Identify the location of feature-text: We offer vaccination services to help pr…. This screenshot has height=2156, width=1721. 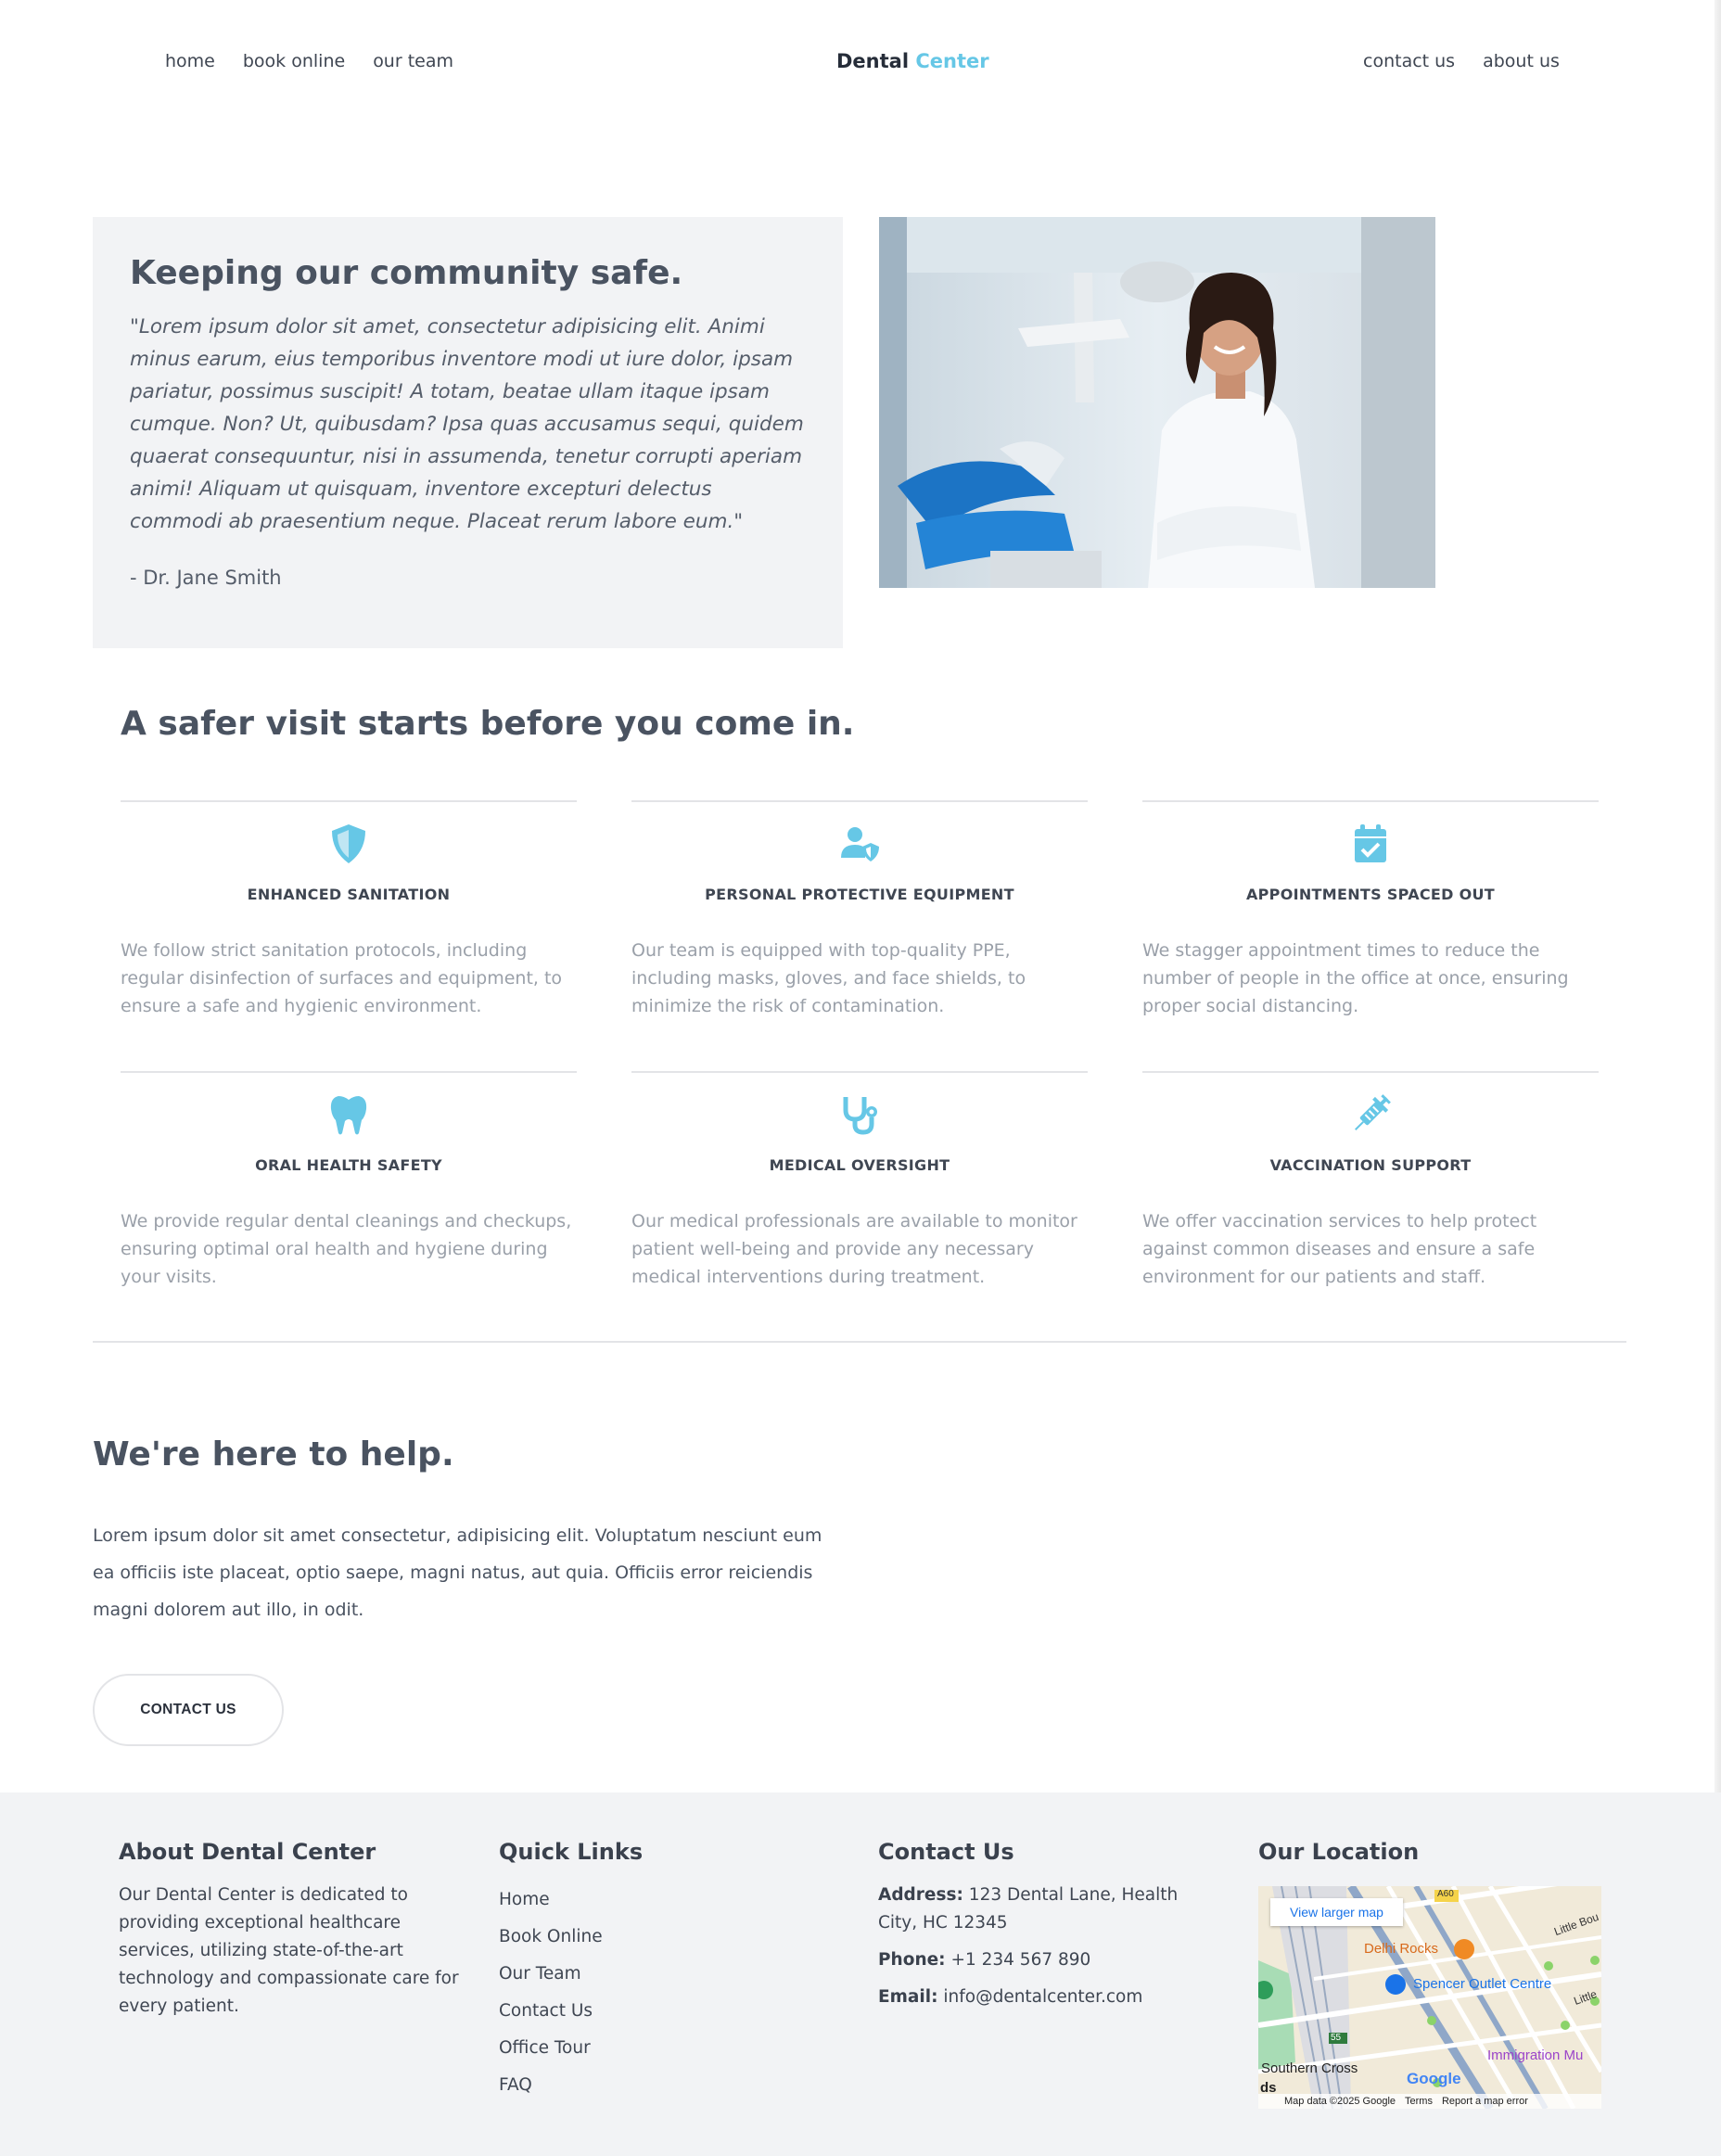
(1339, 1249).